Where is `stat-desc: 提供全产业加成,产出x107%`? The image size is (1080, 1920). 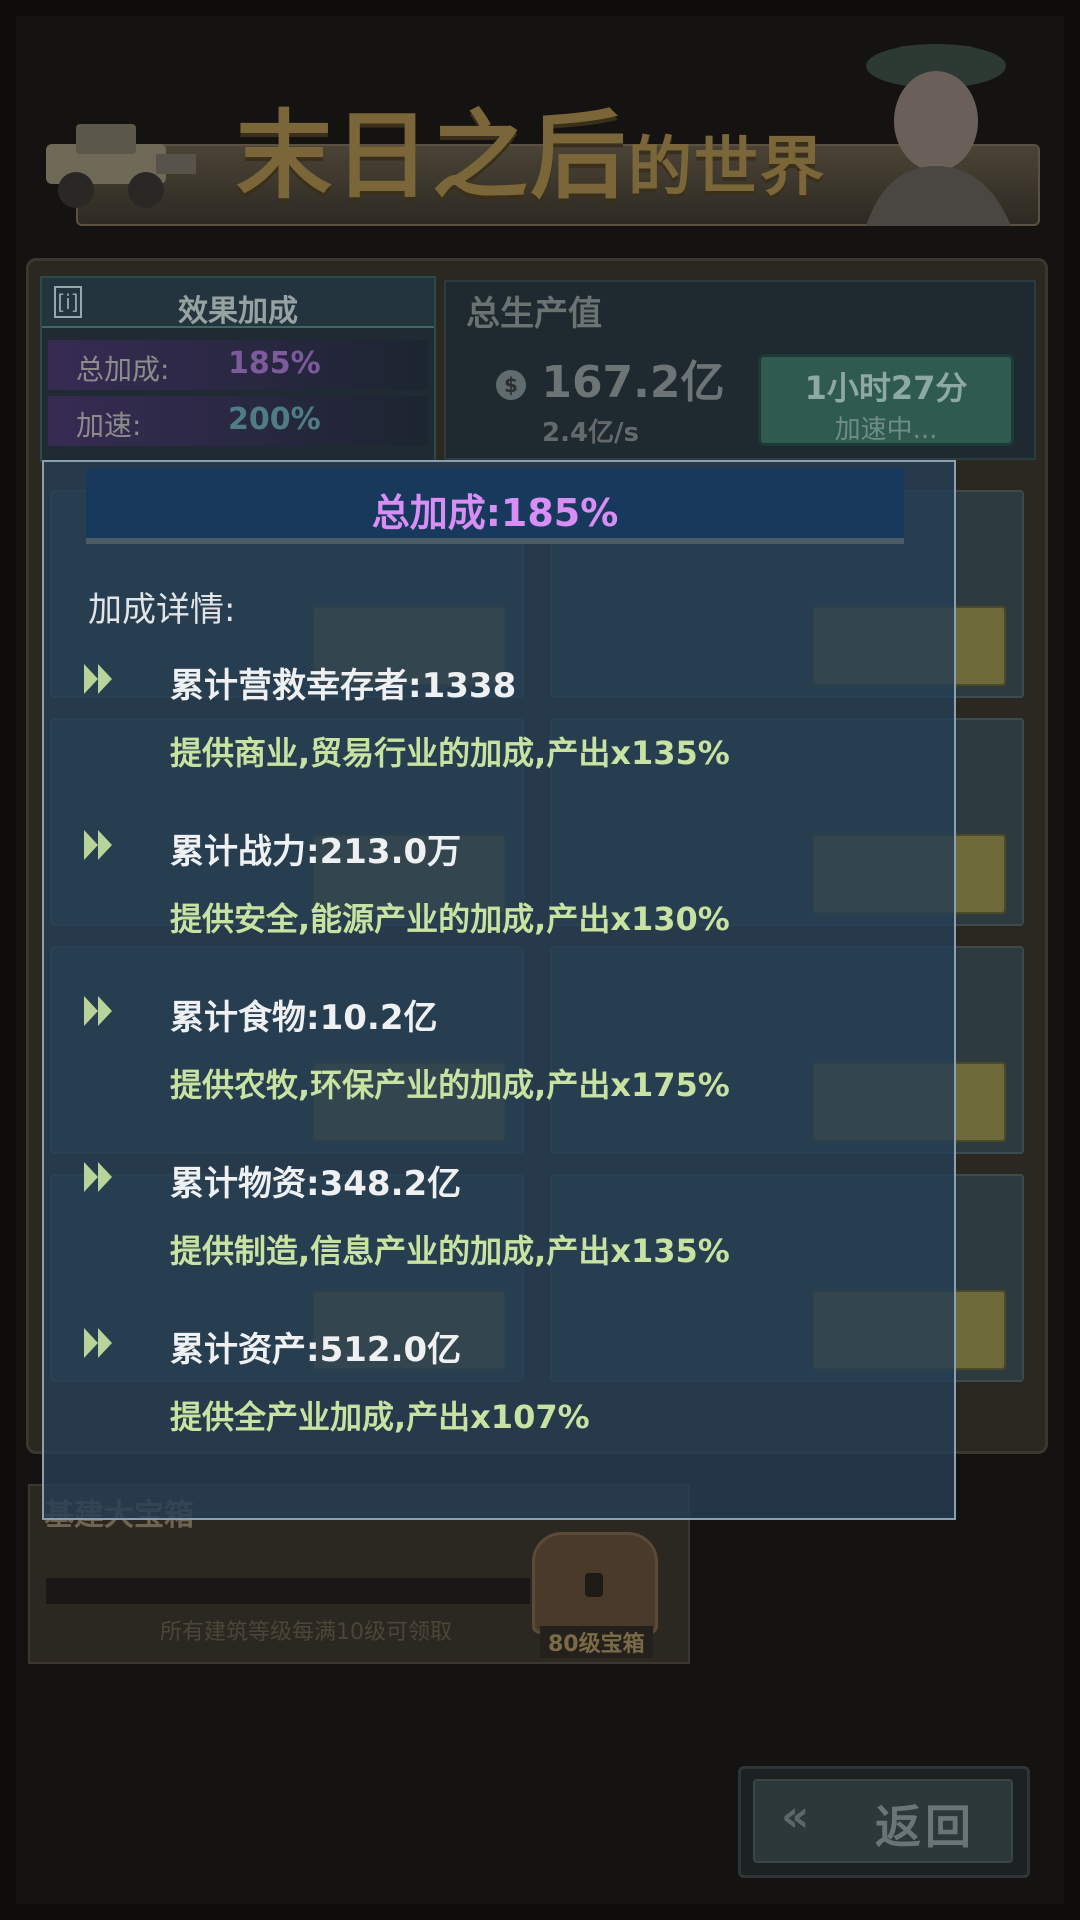 stat-desc: 提供全产业加成,产出x107% is located at coordinates (380, 1417).